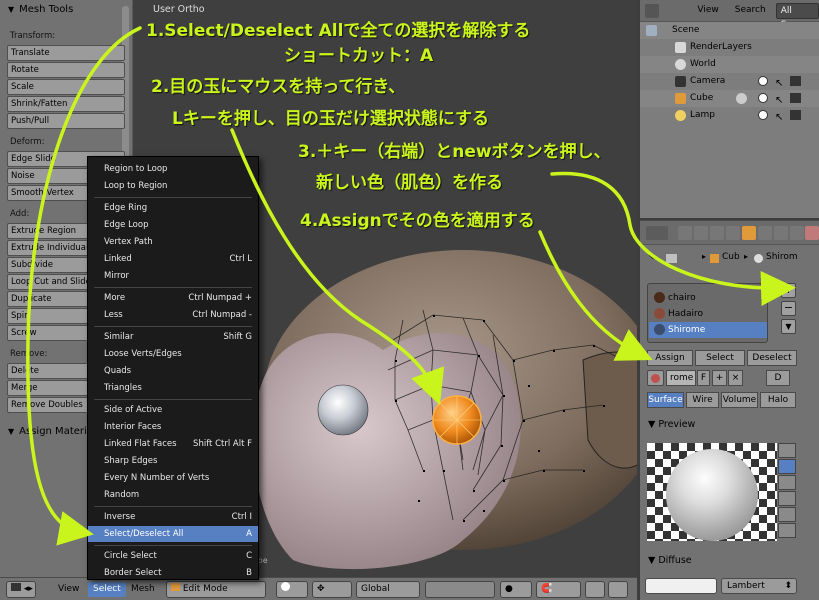 The image size is (819, 600). I want to click on annotation-step2-line1: 2.目の玉にマウスを持って行き、, so click(278, 87).